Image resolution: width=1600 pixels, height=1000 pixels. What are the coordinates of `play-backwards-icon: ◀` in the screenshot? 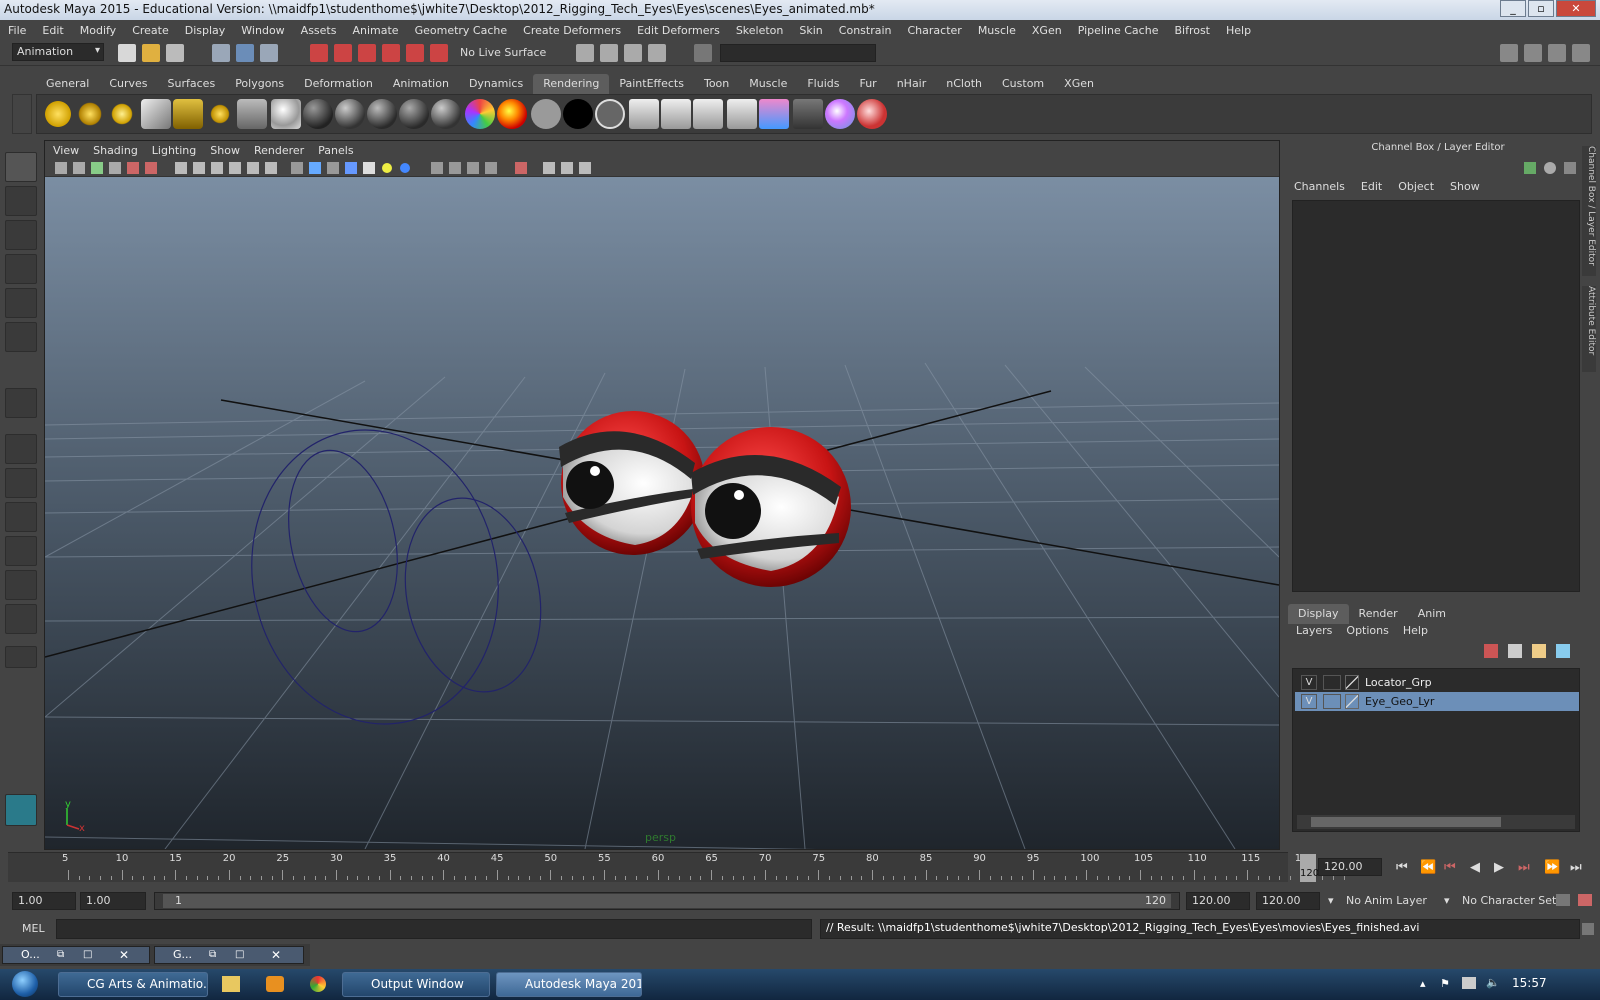 It's located at (1475, 867).